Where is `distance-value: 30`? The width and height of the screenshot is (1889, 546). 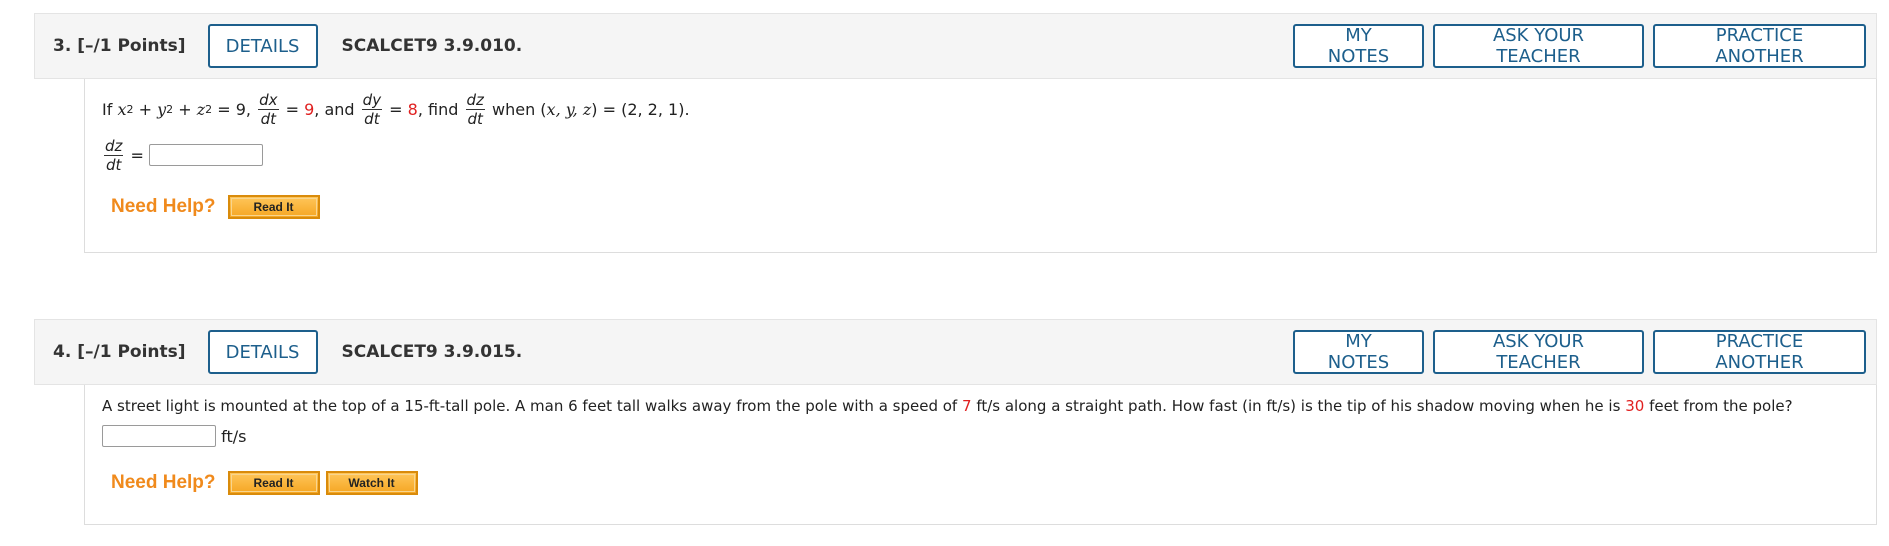 distance-value: 30 is located at coordinates (1635, 406).